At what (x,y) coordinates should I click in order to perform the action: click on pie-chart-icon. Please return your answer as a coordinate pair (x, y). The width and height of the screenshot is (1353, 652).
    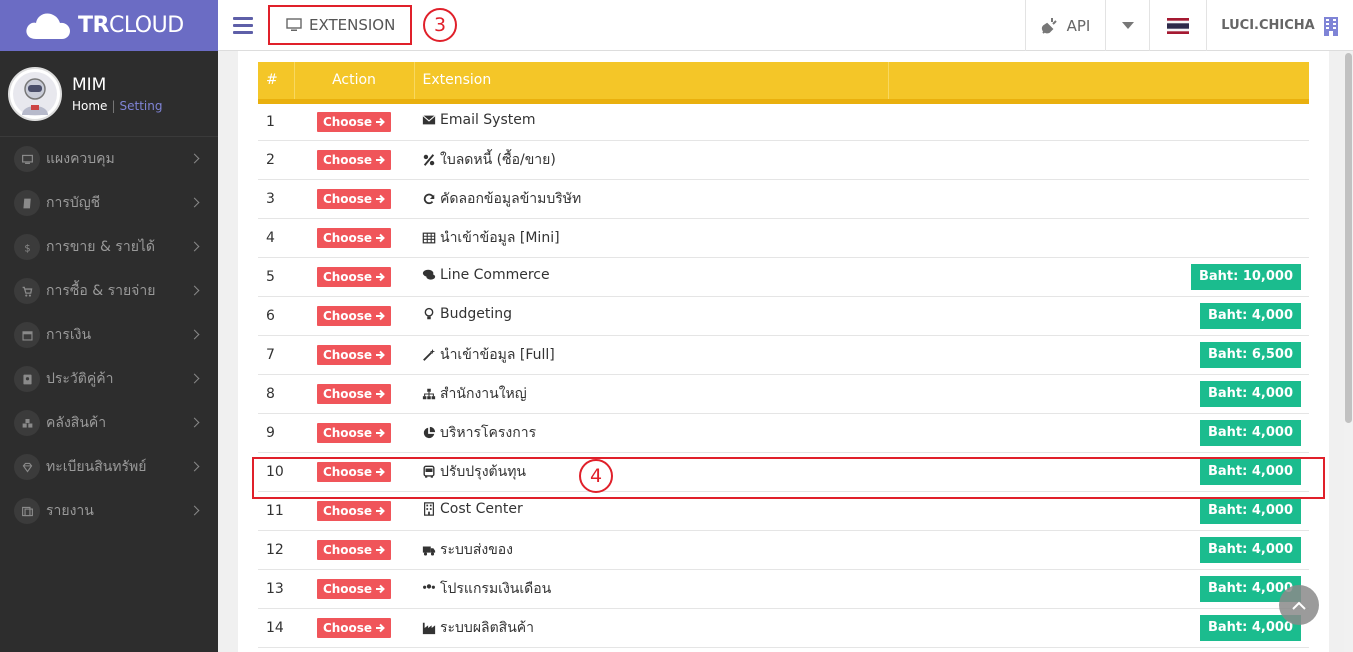
    Looking at the image, I should click on (429, 432).